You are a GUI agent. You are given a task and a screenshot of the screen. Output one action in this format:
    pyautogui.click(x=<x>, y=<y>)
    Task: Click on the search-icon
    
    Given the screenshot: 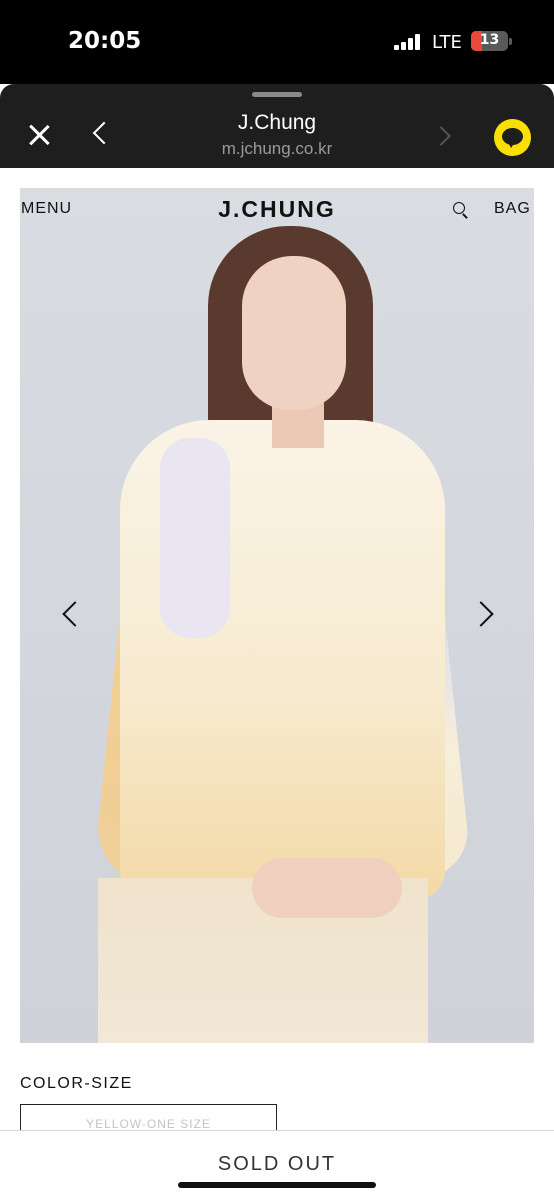 What is the action you would take?
    pyautogui.click(x=460, y=209)
    